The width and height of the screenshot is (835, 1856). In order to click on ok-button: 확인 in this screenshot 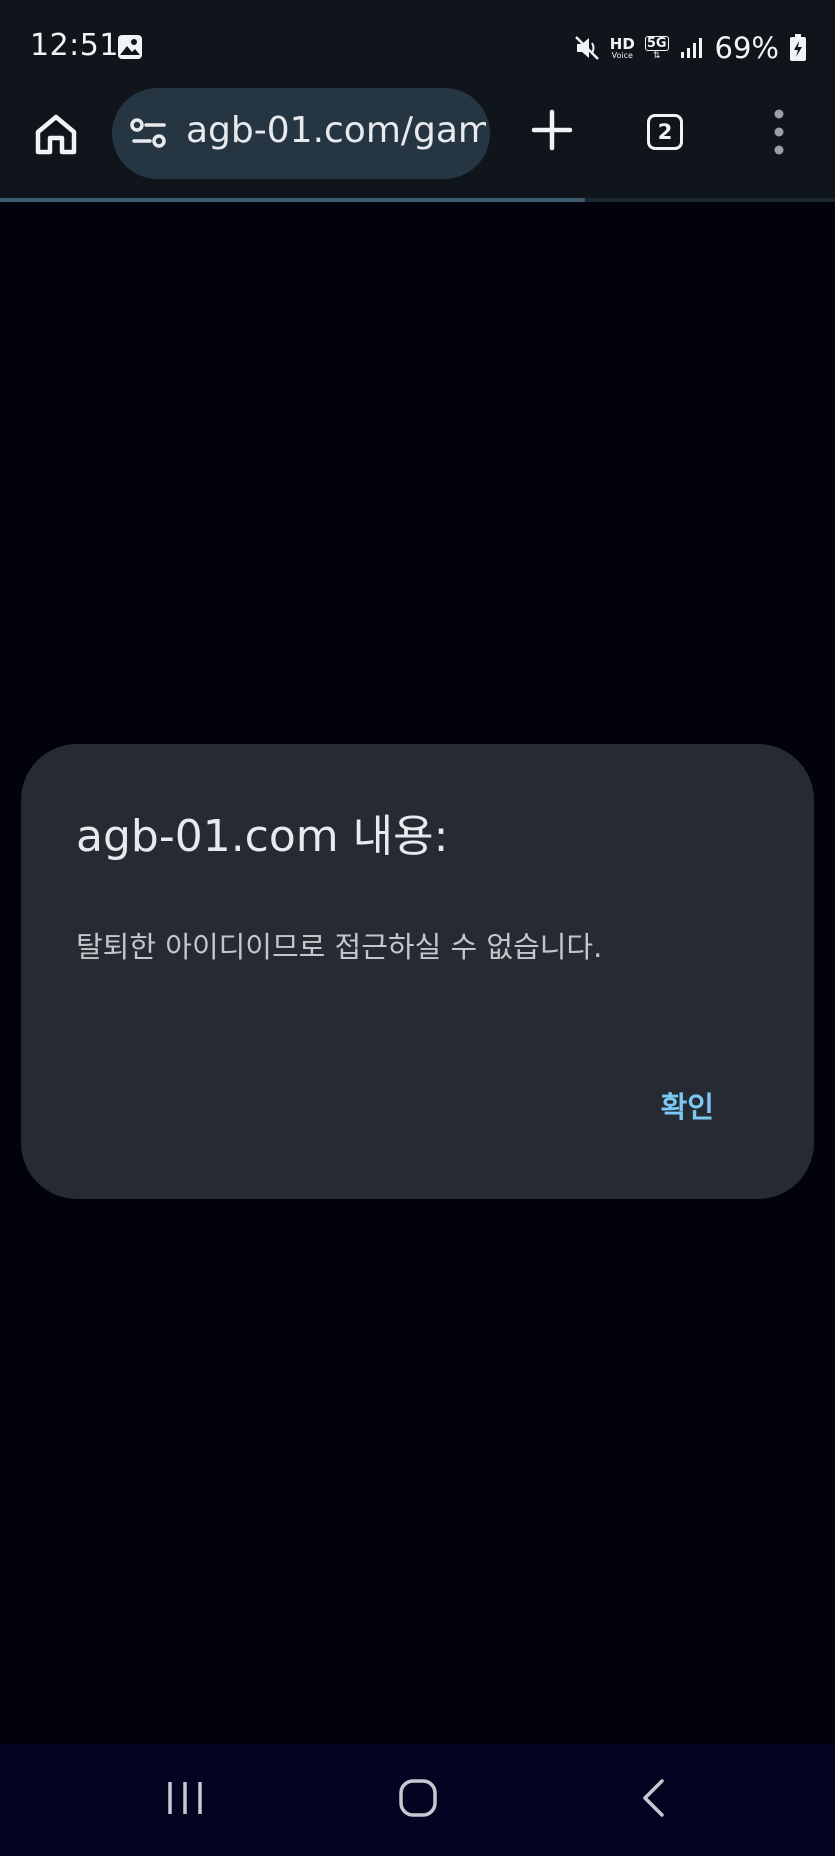, I will do `click(687, 1105)`.